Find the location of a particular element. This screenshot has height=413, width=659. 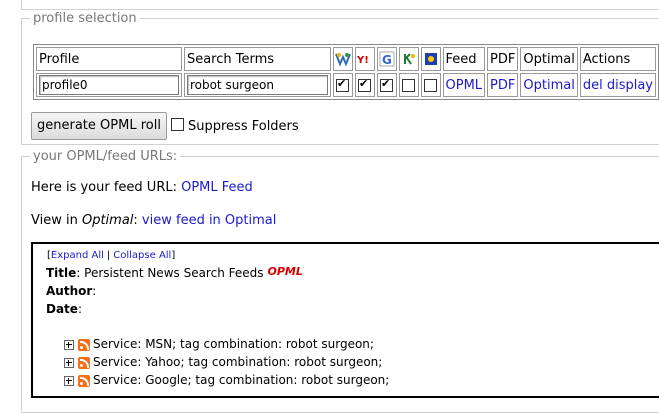

expand-collapse-controls: [Expand All | Collapse All] is located at coordinates (111, 255).